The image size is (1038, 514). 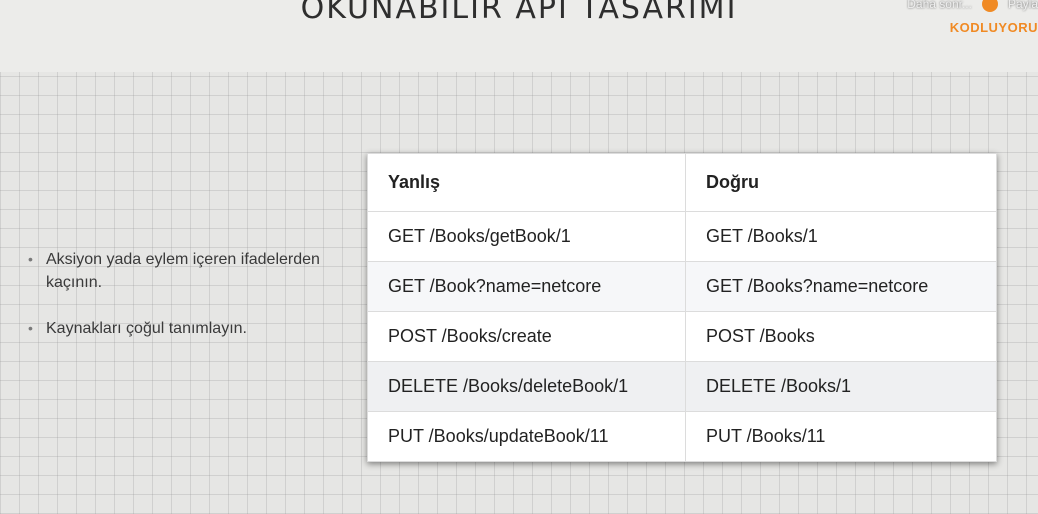 I want to click on table-row: POST /Books/create POST /Books, so click(x=682, y=336).